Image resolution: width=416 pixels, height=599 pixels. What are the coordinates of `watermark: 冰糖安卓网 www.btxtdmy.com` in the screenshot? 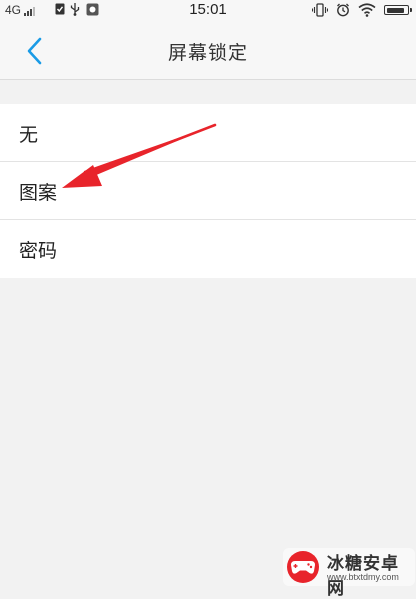 It's located at (349, 573).